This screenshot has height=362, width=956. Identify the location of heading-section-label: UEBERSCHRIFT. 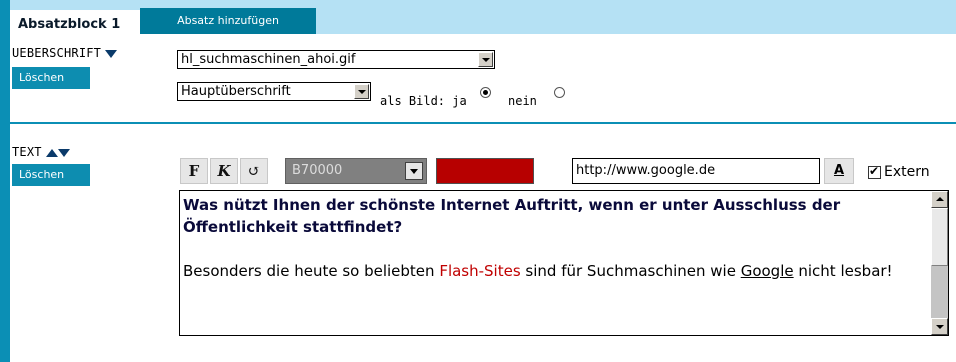
(65, 53).